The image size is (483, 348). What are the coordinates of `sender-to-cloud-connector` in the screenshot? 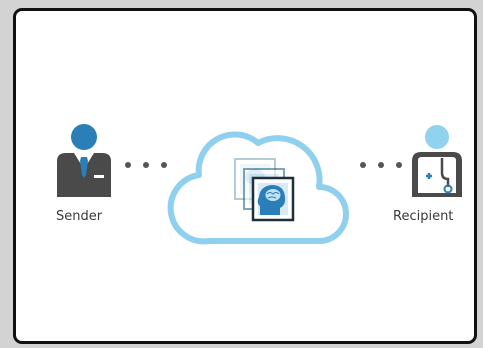 It's located at (146, 165).